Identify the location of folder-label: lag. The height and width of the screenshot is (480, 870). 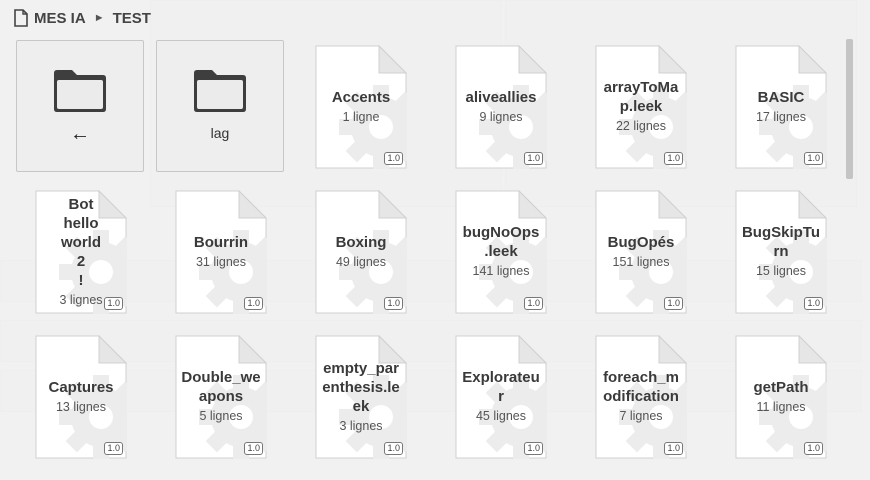
(220, 133).